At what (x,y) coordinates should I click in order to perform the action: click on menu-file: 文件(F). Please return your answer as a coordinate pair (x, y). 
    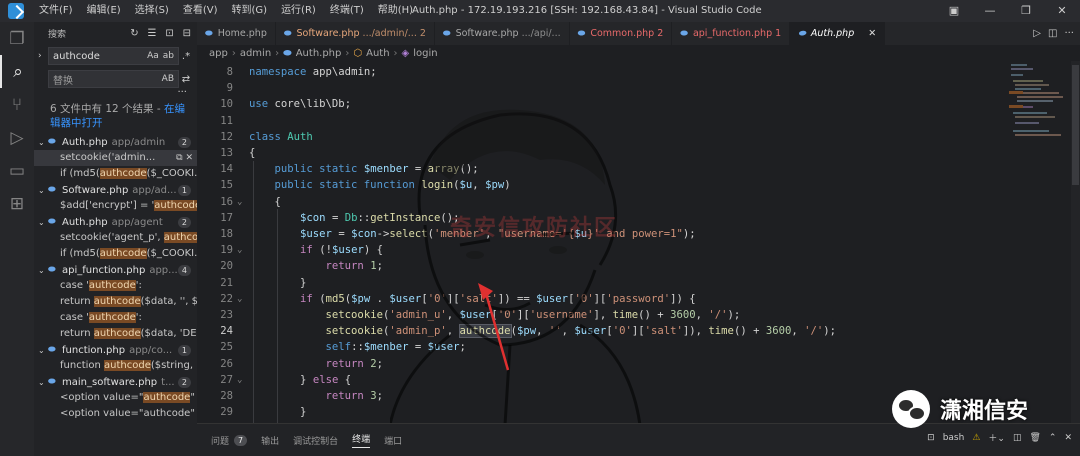
    Looking at the image, I should click on (56, 11).